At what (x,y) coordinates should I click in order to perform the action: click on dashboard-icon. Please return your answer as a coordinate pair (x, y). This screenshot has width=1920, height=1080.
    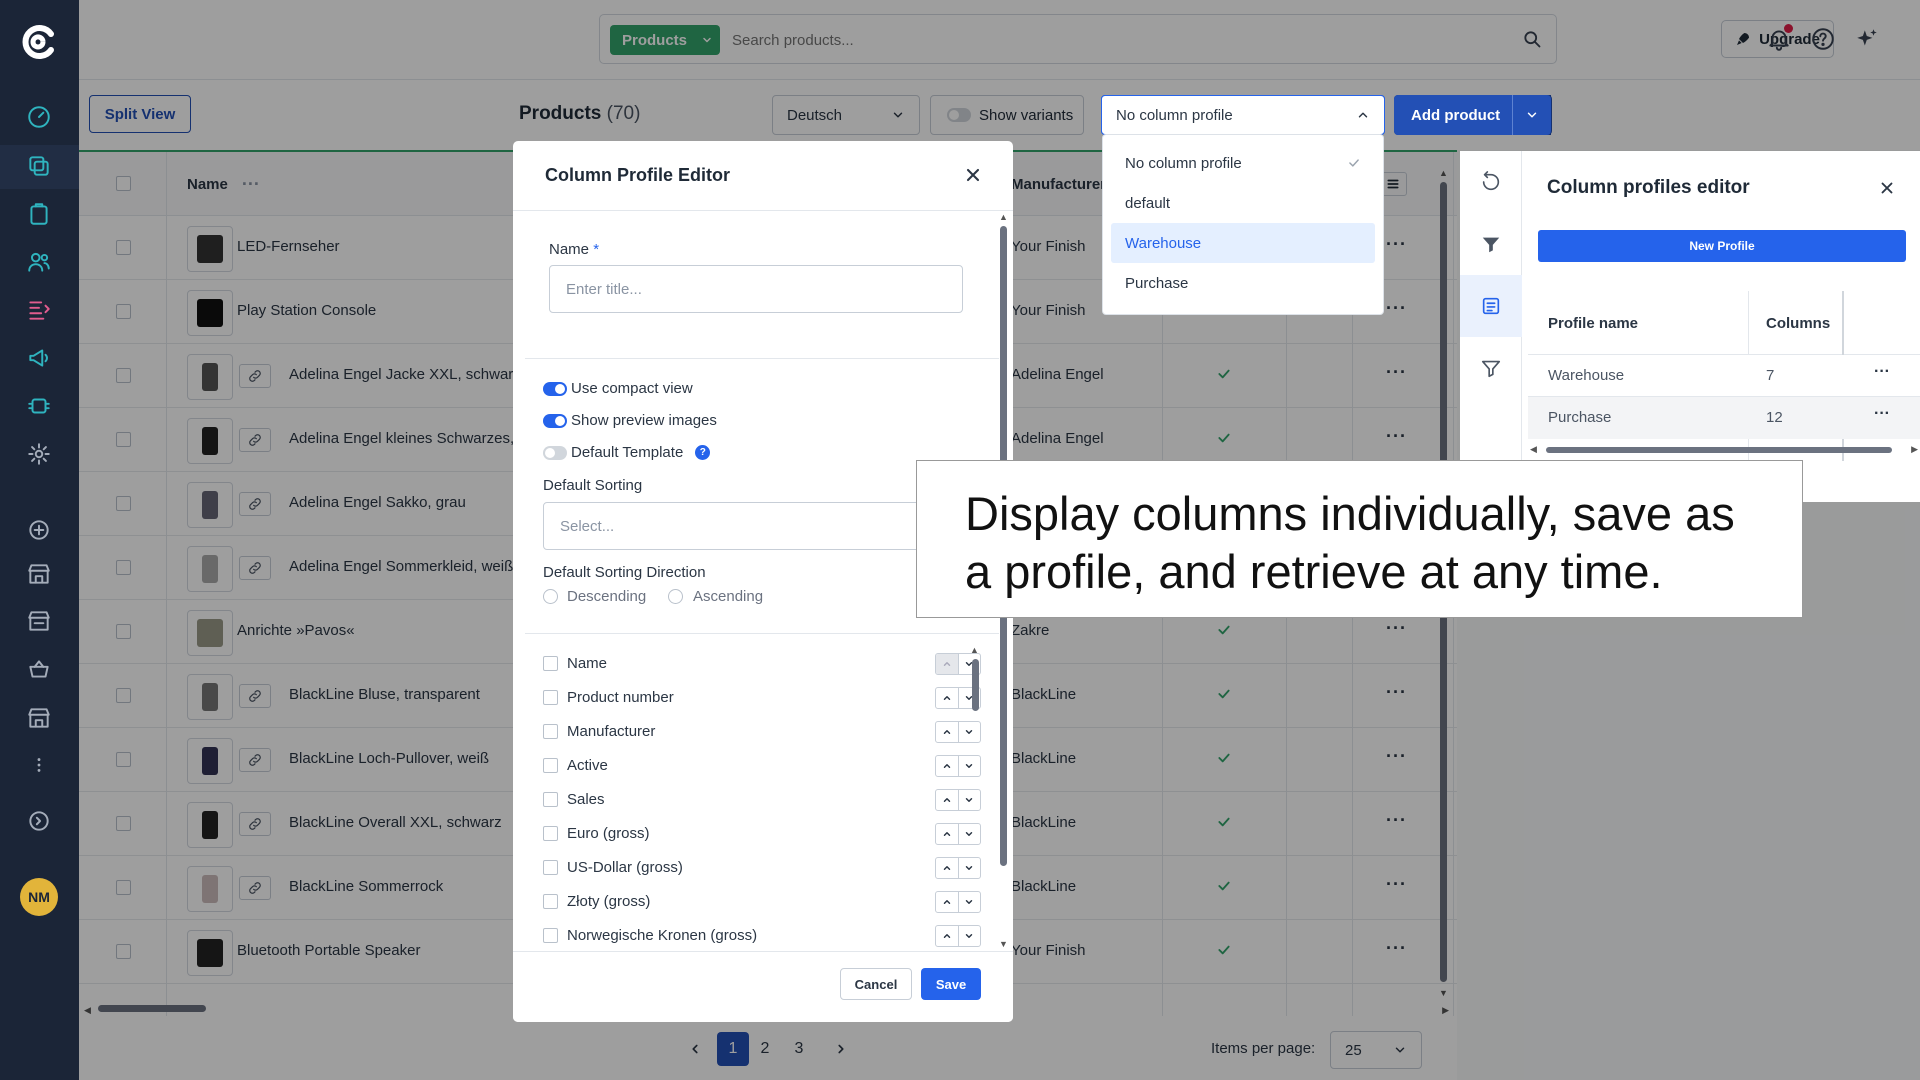
    Looking at the image, I should click on (39, 117).